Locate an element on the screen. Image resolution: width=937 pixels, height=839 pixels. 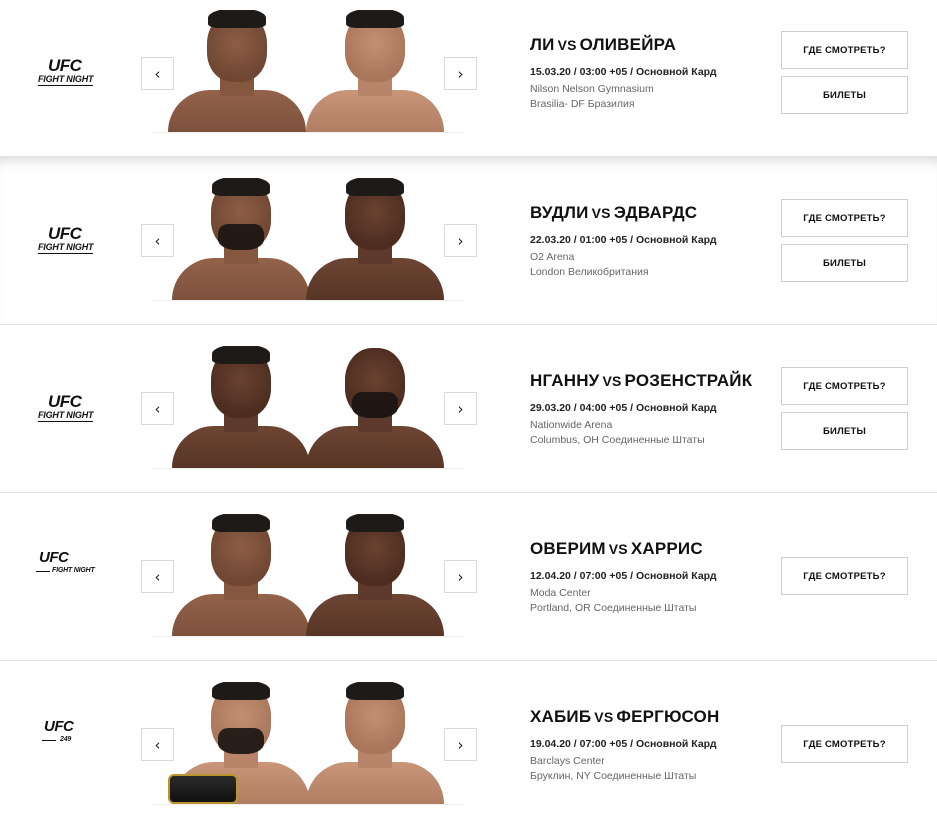
fighter1-name: ВУДЛИ is located at coordinates (559, 212).